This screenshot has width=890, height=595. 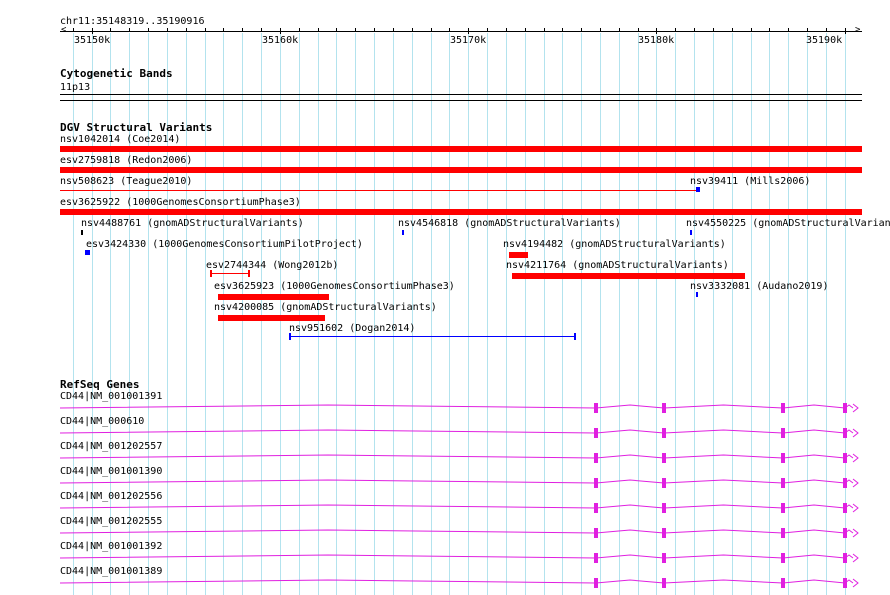 I want to click on gene-label: CD44|NM_001202557, so click(x=111, y=446).